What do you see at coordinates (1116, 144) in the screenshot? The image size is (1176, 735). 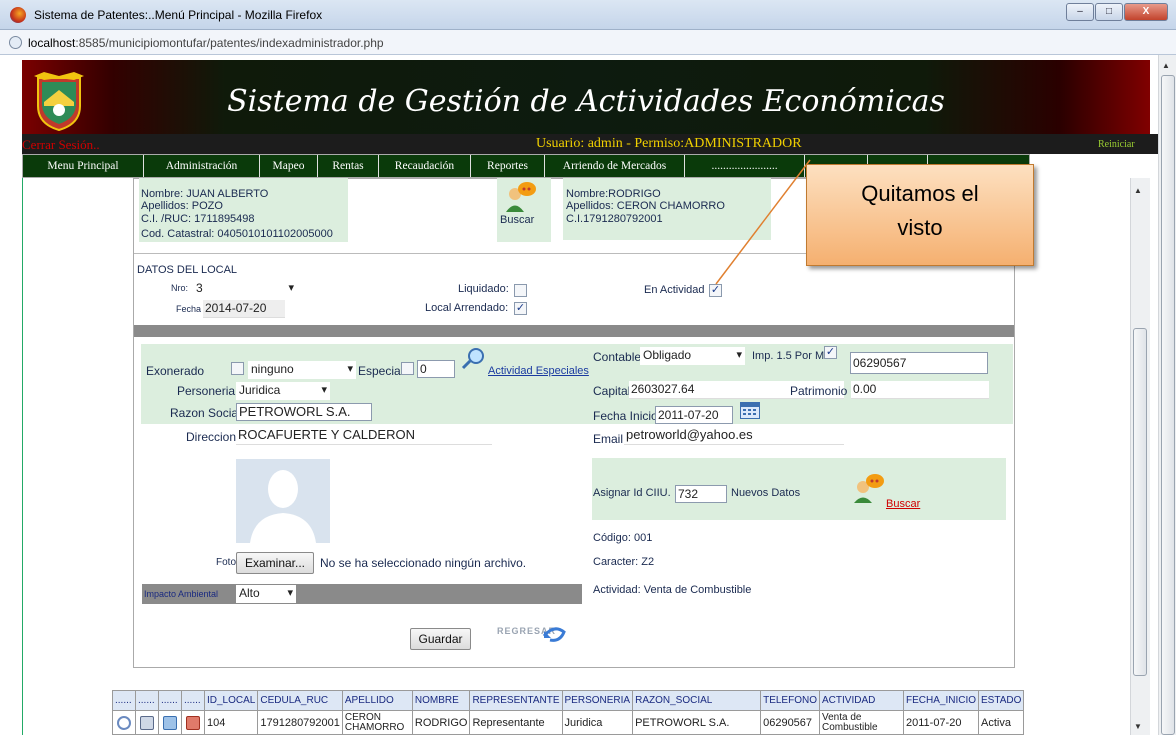 I see `restart-link: Reiniciar` at bounding box center [1116, 144].